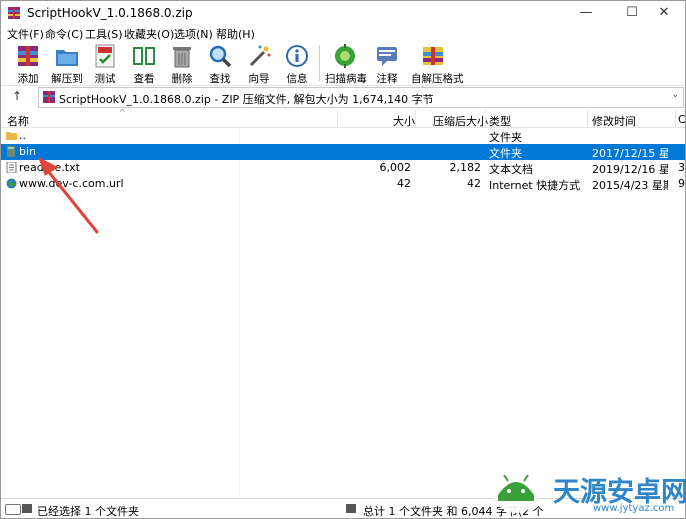 The image size is (686, 519). I want to click on wizard-button: 向导, so click(259, 63).